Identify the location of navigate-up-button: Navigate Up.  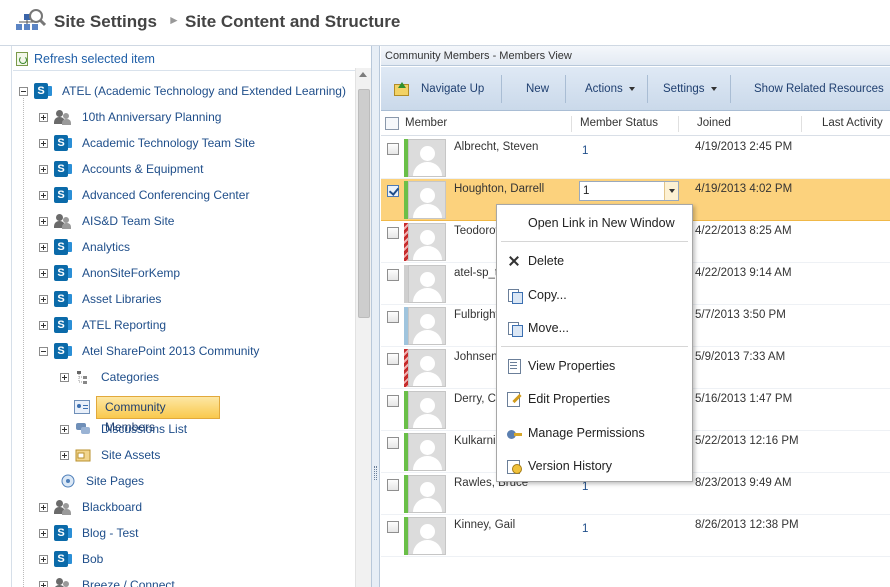
(438, 89).